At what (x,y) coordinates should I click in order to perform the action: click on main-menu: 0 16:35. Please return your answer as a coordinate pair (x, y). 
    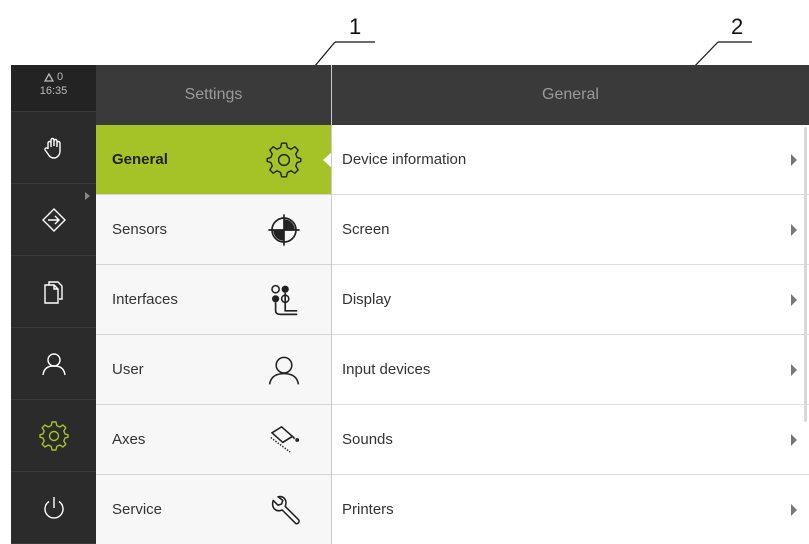
    Looking at the image, I should click on (53, 304).